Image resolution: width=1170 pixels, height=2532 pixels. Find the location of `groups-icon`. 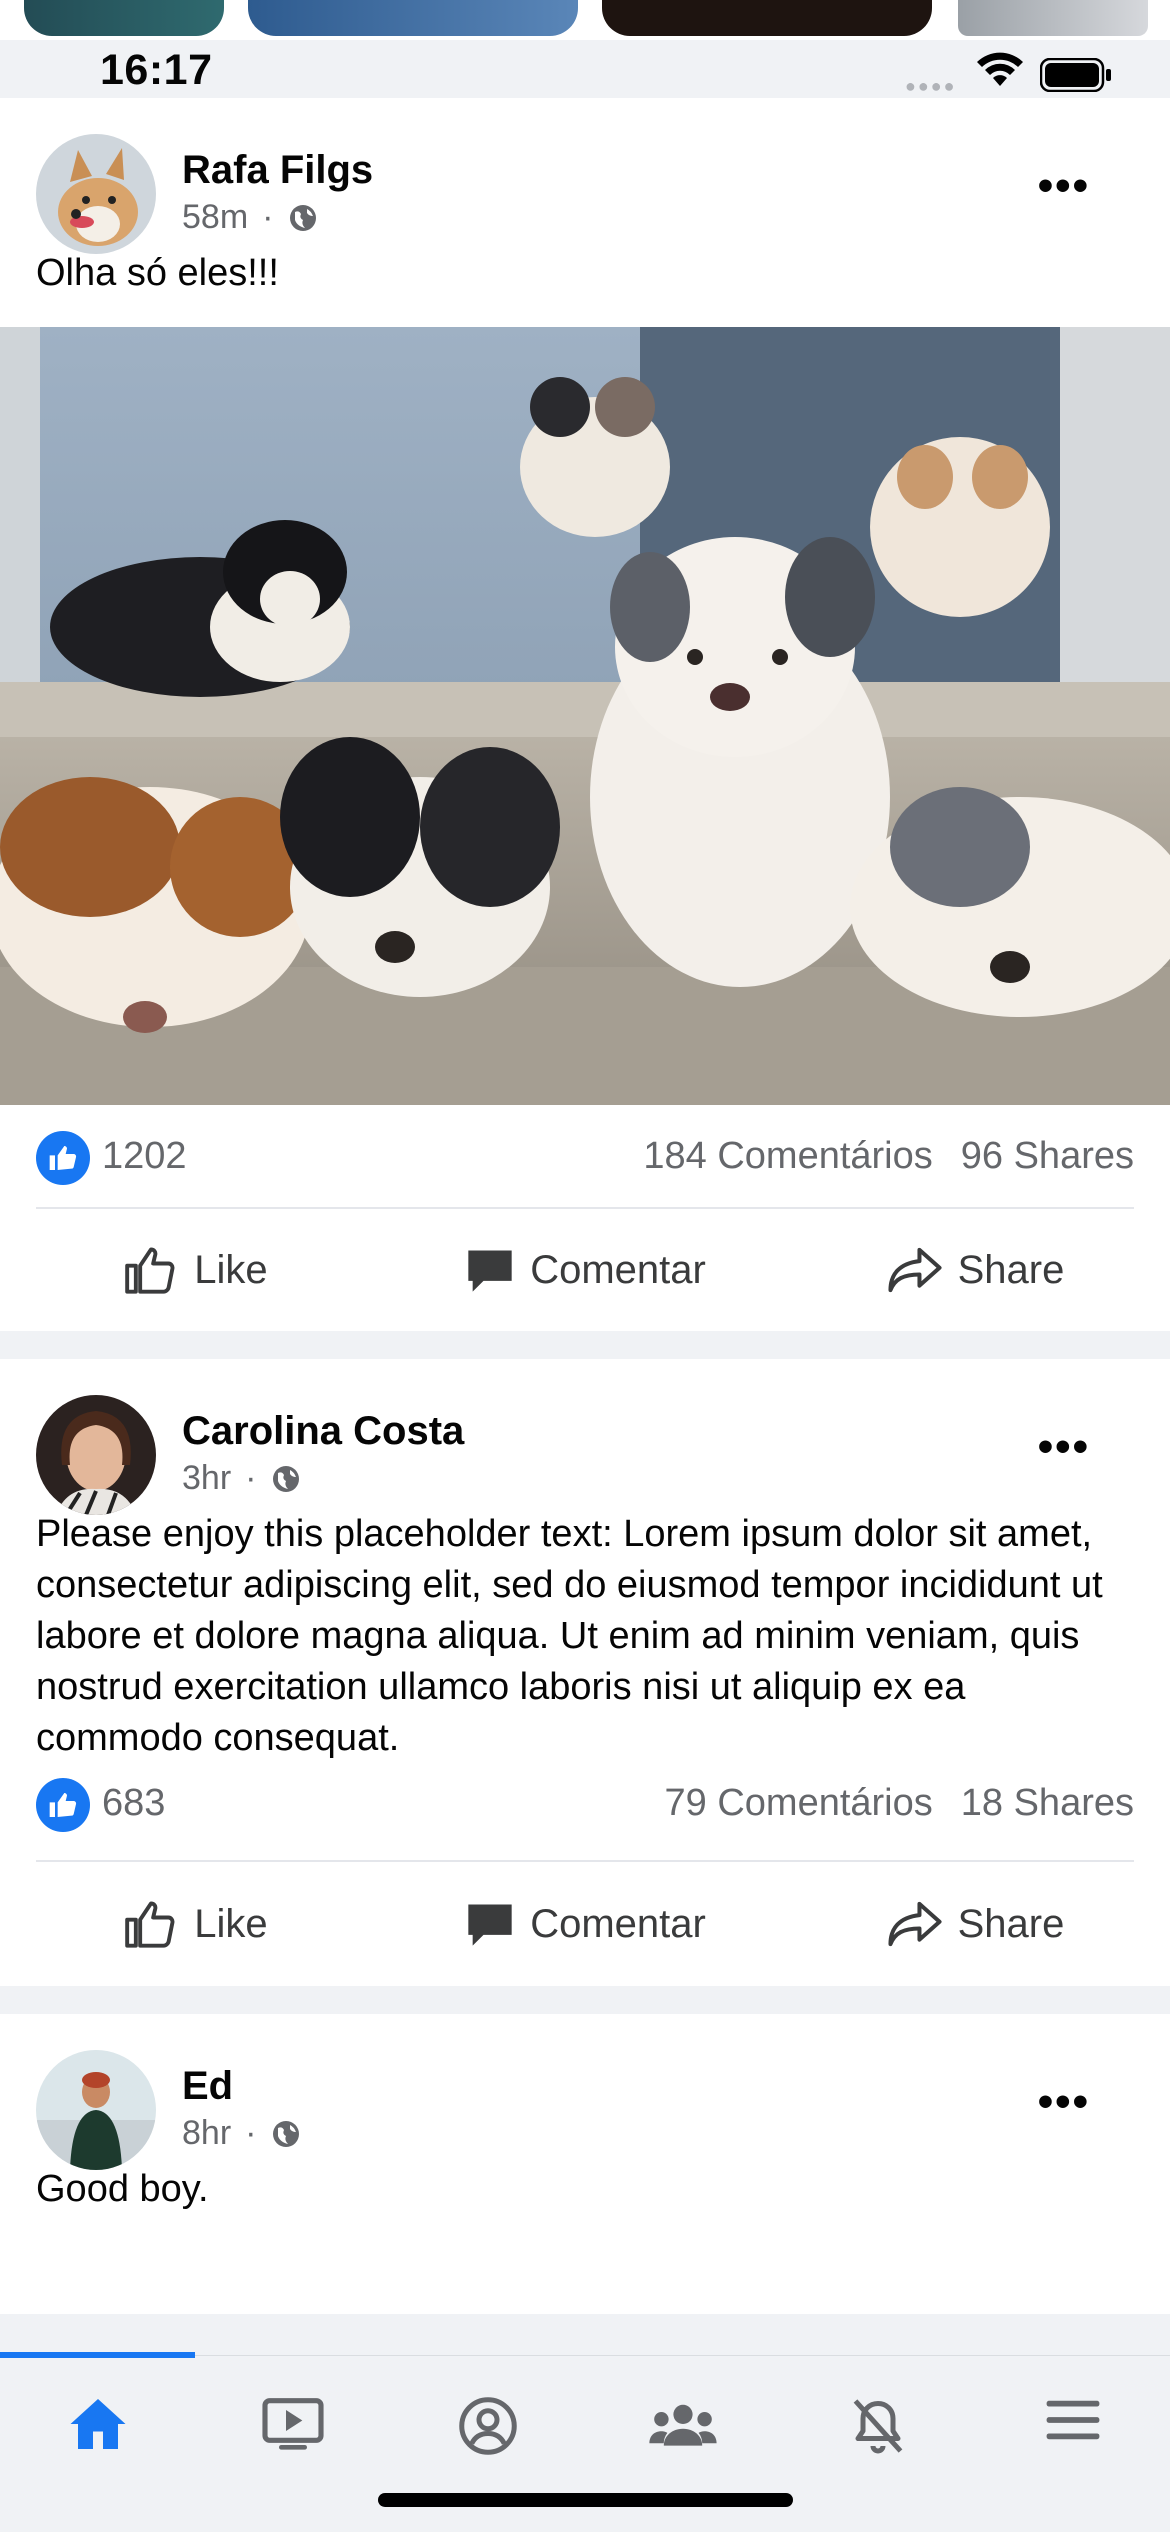

groups-icon is located at coordinates (682, 2425).